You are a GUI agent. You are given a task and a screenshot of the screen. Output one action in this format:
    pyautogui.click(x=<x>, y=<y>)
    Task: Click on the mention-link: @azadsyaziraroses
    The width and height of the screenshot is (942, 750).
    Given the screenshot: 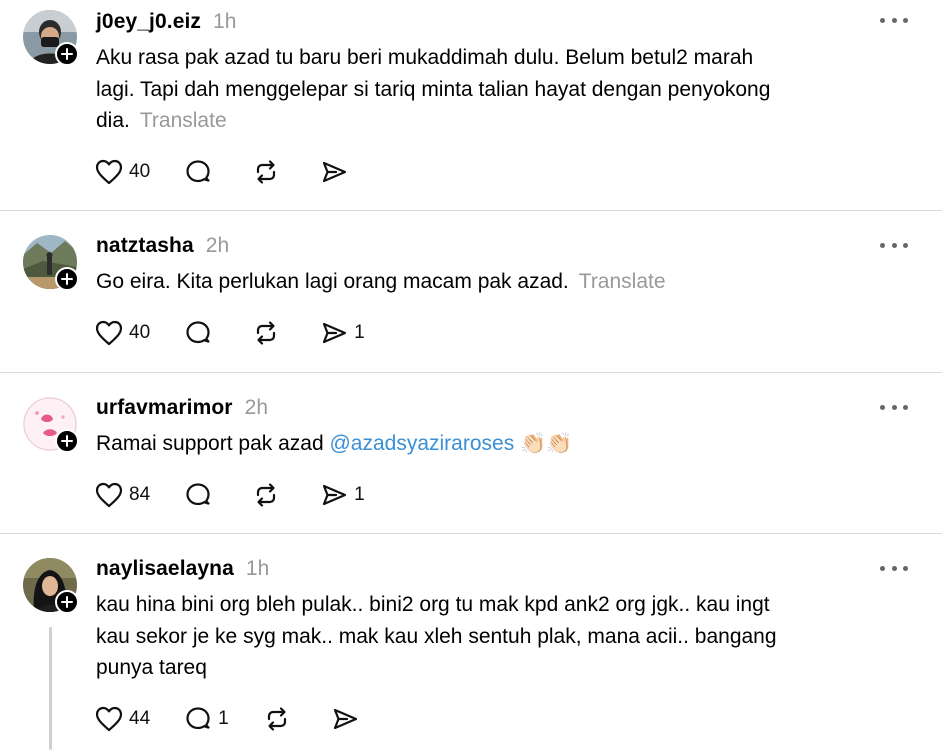 What is the action you would take?
    pyautogui.click(x=421, y=443)
    